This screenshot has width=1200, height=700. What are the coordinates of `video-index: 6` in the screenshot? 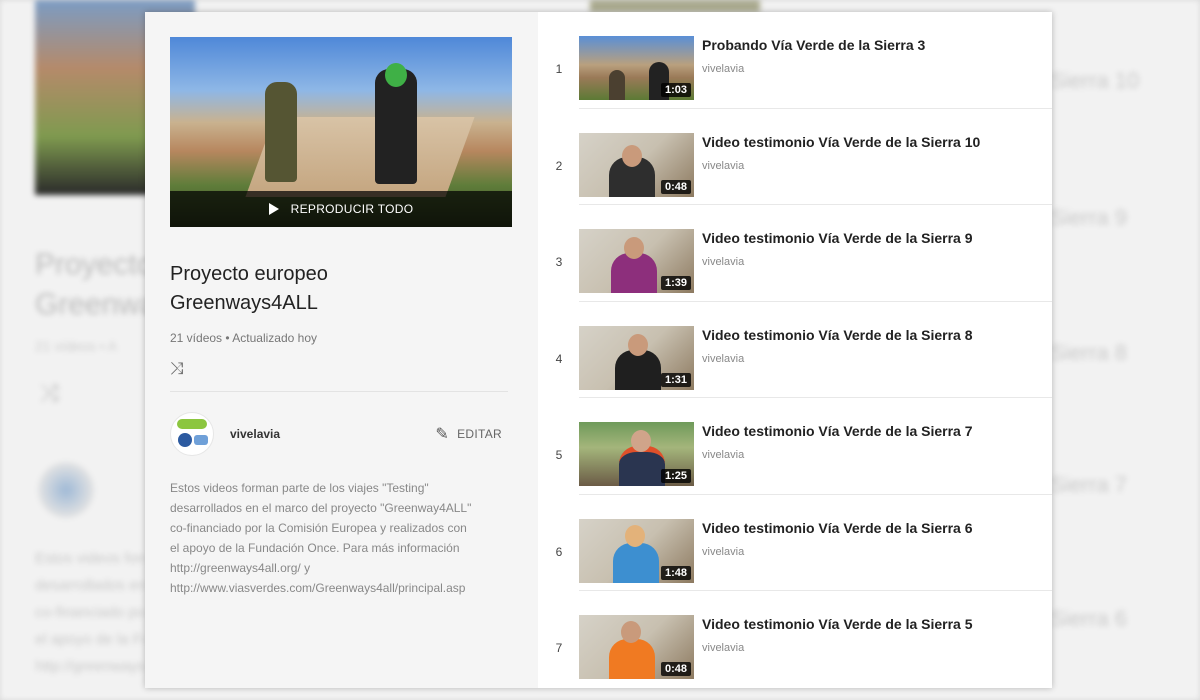 It's located at (559, 551).